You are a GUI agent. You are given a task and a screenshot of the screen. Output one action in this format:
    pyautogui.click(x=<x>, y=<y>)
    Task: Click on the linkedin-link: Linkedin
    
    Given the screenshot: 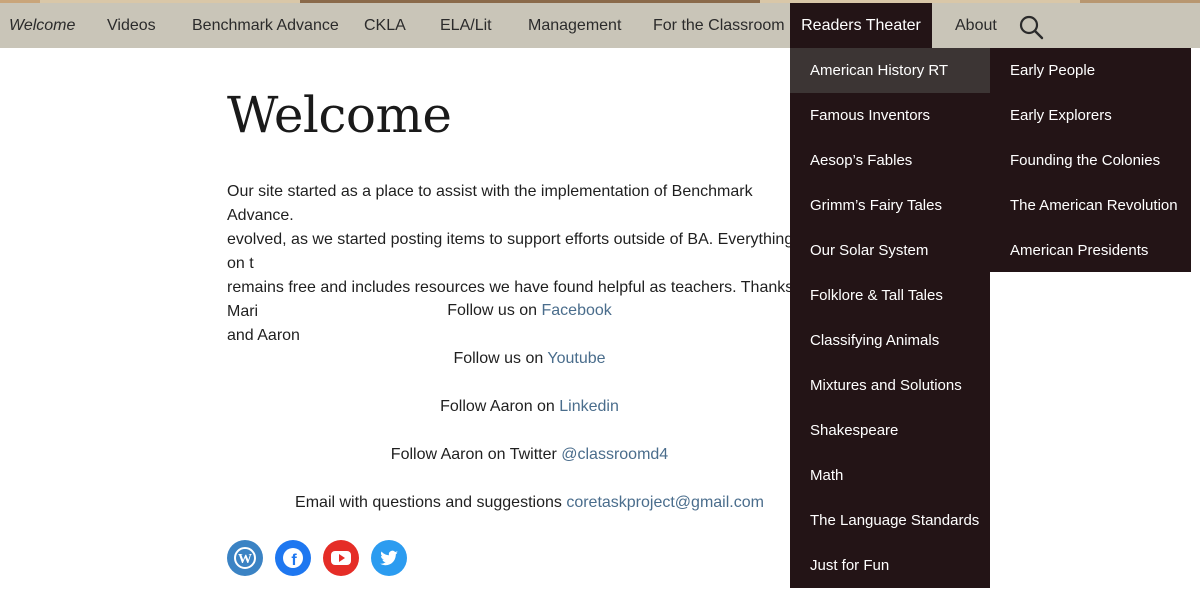 What is the action you would take?
    pyautogui.click(x=589, y=406)
    